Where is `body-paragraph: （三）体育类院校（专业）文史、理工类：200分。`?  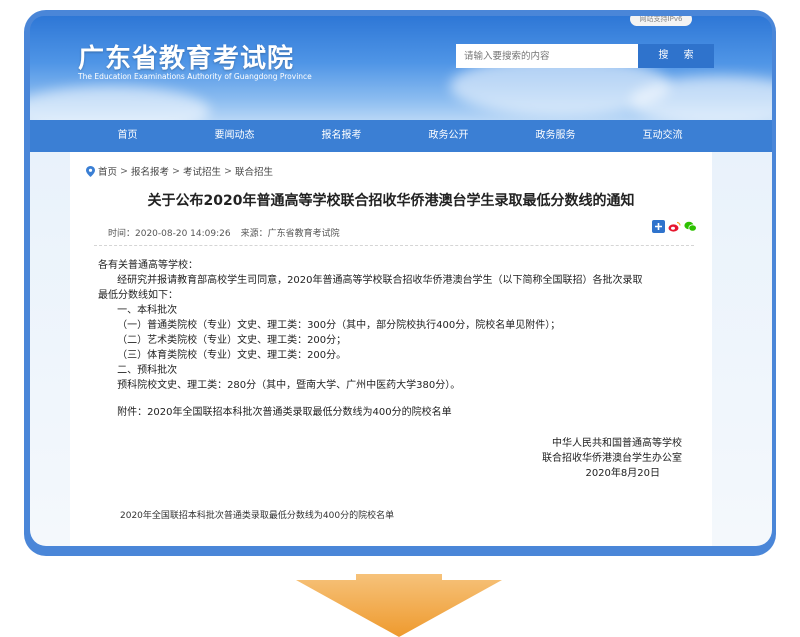
body-paragraph: （三）体育类院校（专业）文史、理工类：200分。 is located at coordinates (222, 355).